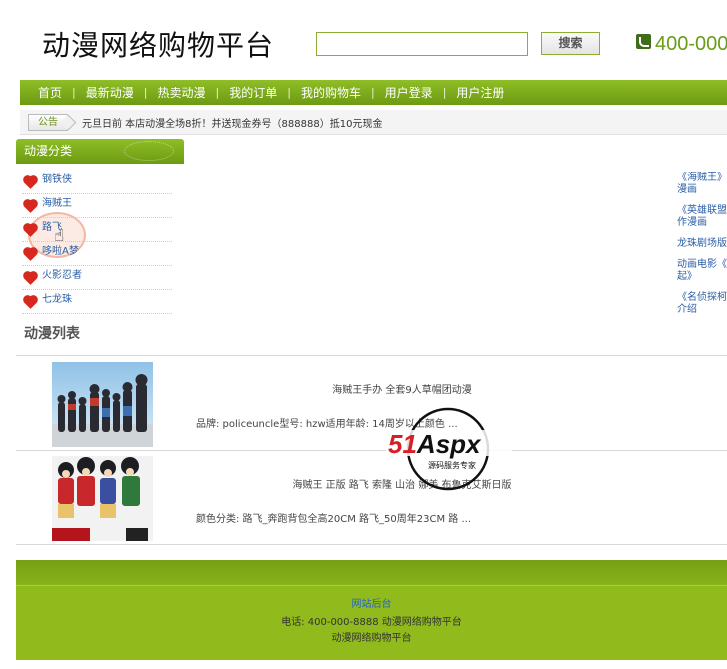  What do you see at coordinates (702, 304) in the screenshot?
I see `news-item: 《名侦探柯 介绍` at bounding box center [702, 304].